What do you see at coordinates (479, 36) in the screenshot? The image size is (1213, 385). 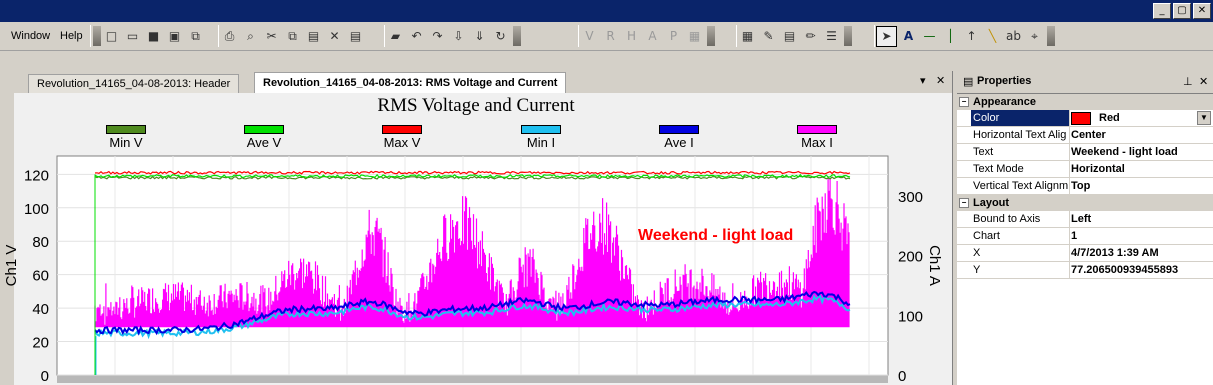 I see `download-icon: ⇓` at bounding box center [479, 36].